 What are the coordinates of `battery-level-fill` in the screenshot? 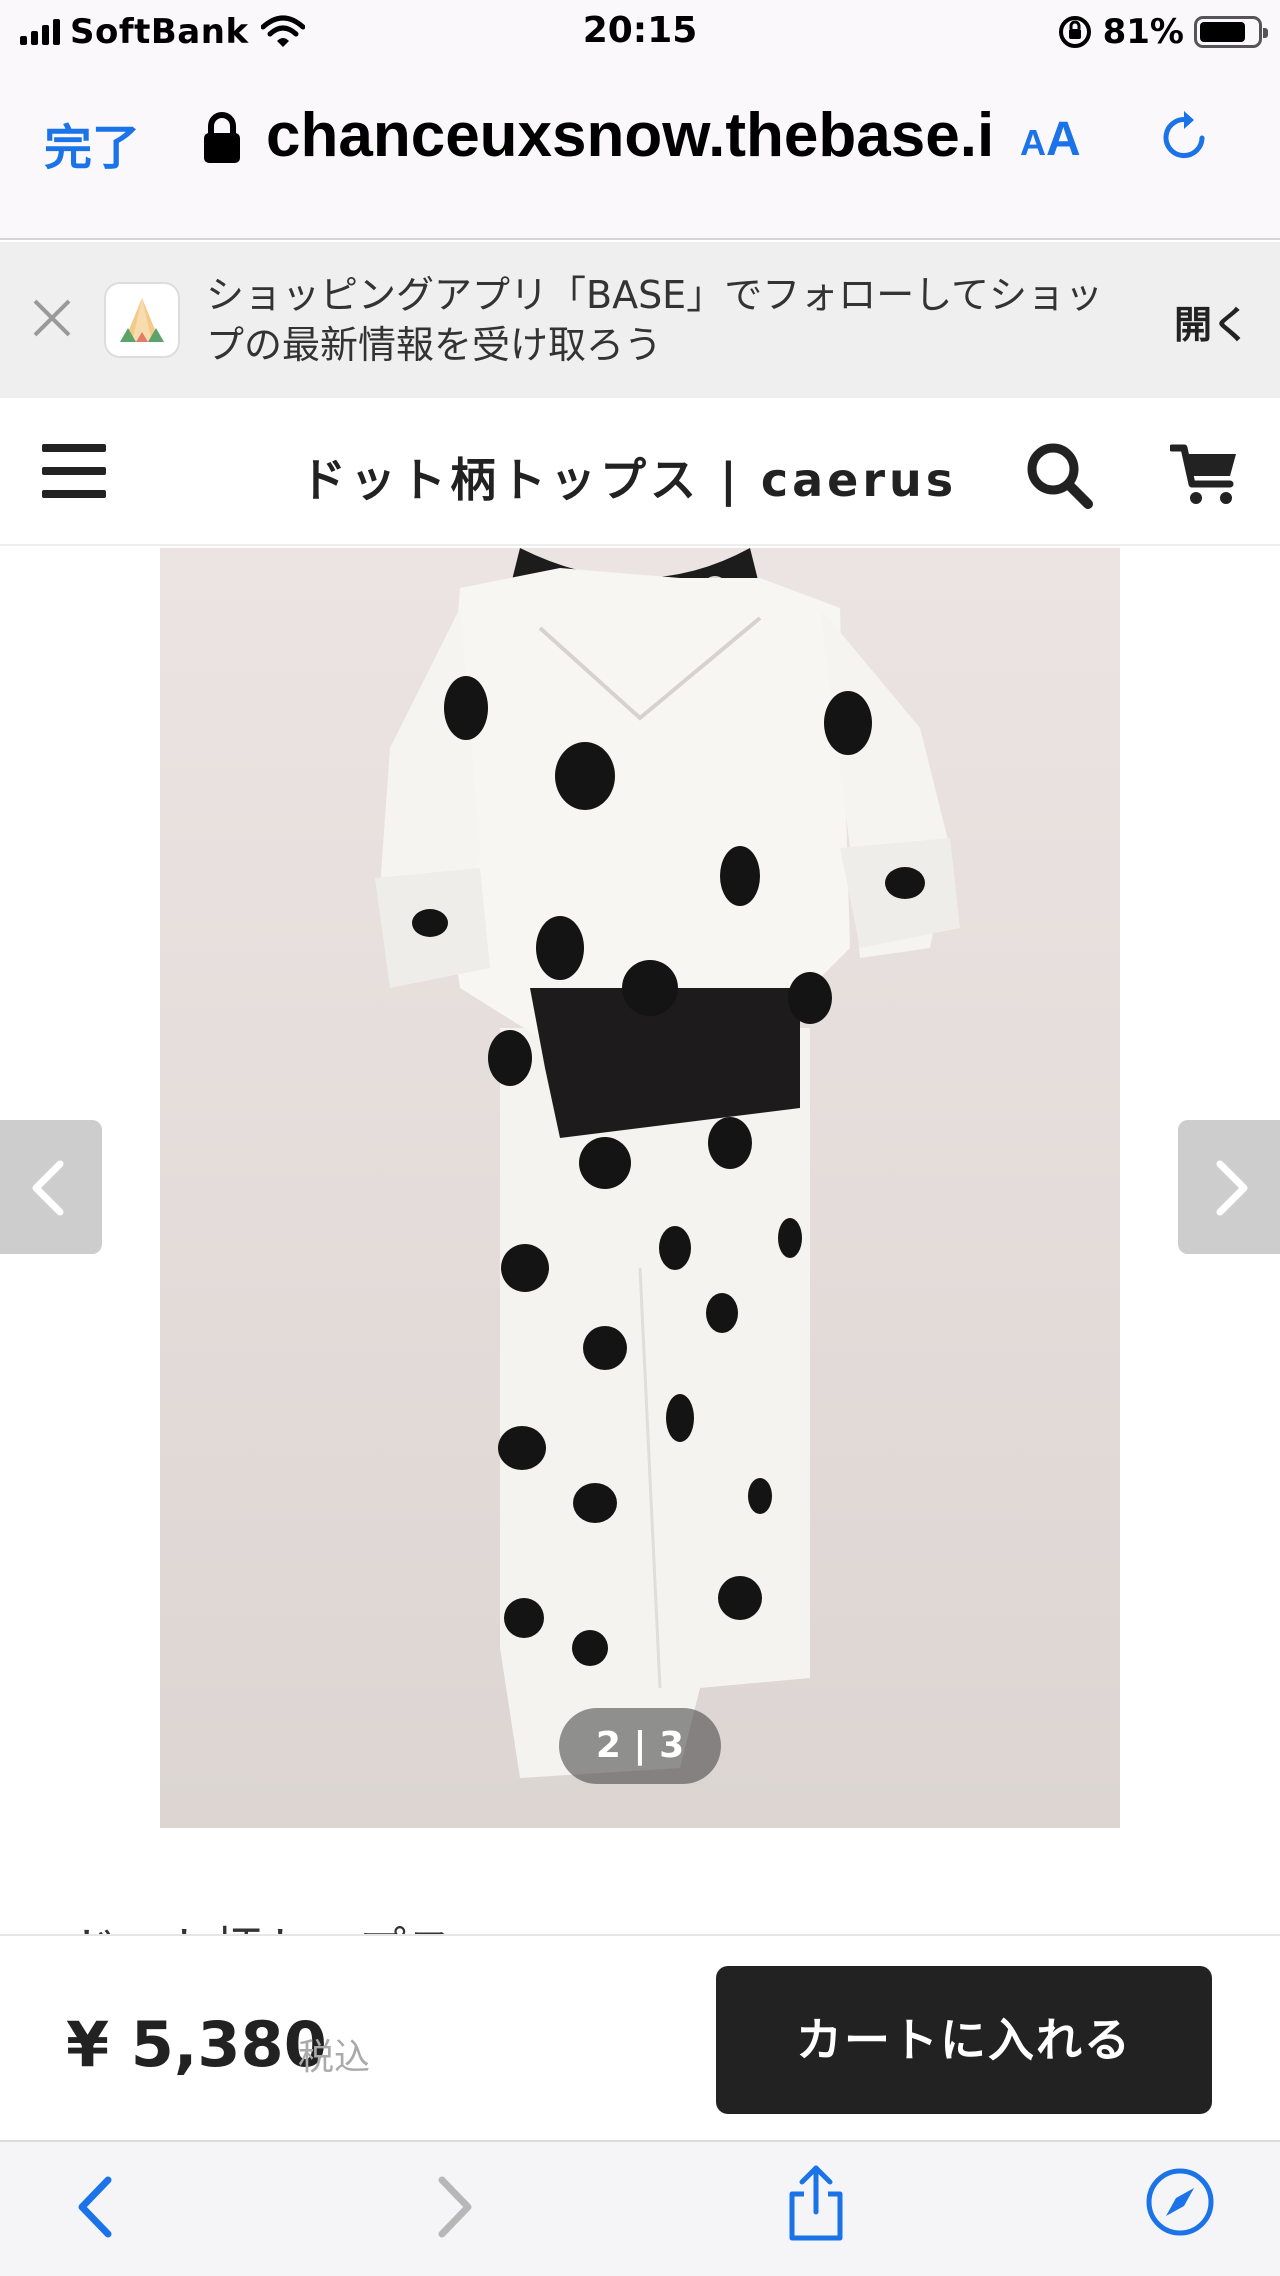 It's located at (1223, 32).